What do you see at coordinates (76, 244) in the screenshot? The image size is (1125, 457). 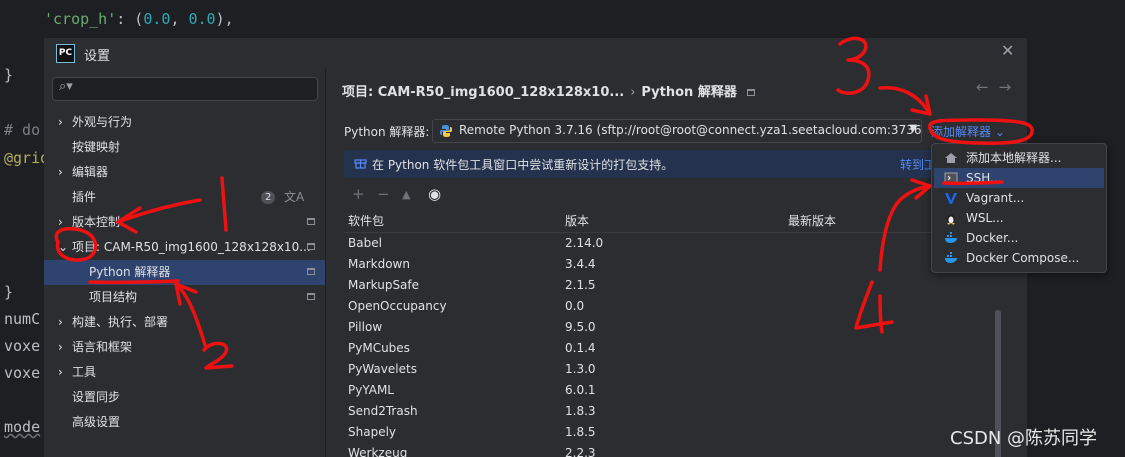 I see `annotation-circle-project` at bounding box center [76, 244].